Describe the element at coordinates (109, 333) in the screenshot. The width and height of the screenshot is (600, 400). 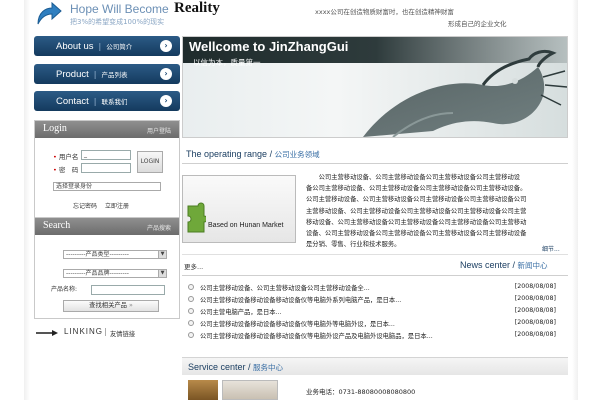
I see `linking-section: LINKING | 友情链接` at that location.